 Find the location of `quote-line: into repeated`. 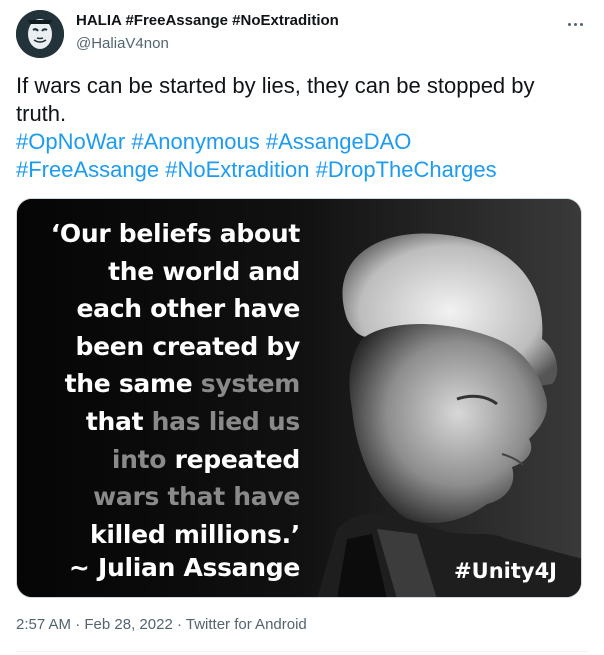

quote-line: into repeated is located at coordinates (160, 460).